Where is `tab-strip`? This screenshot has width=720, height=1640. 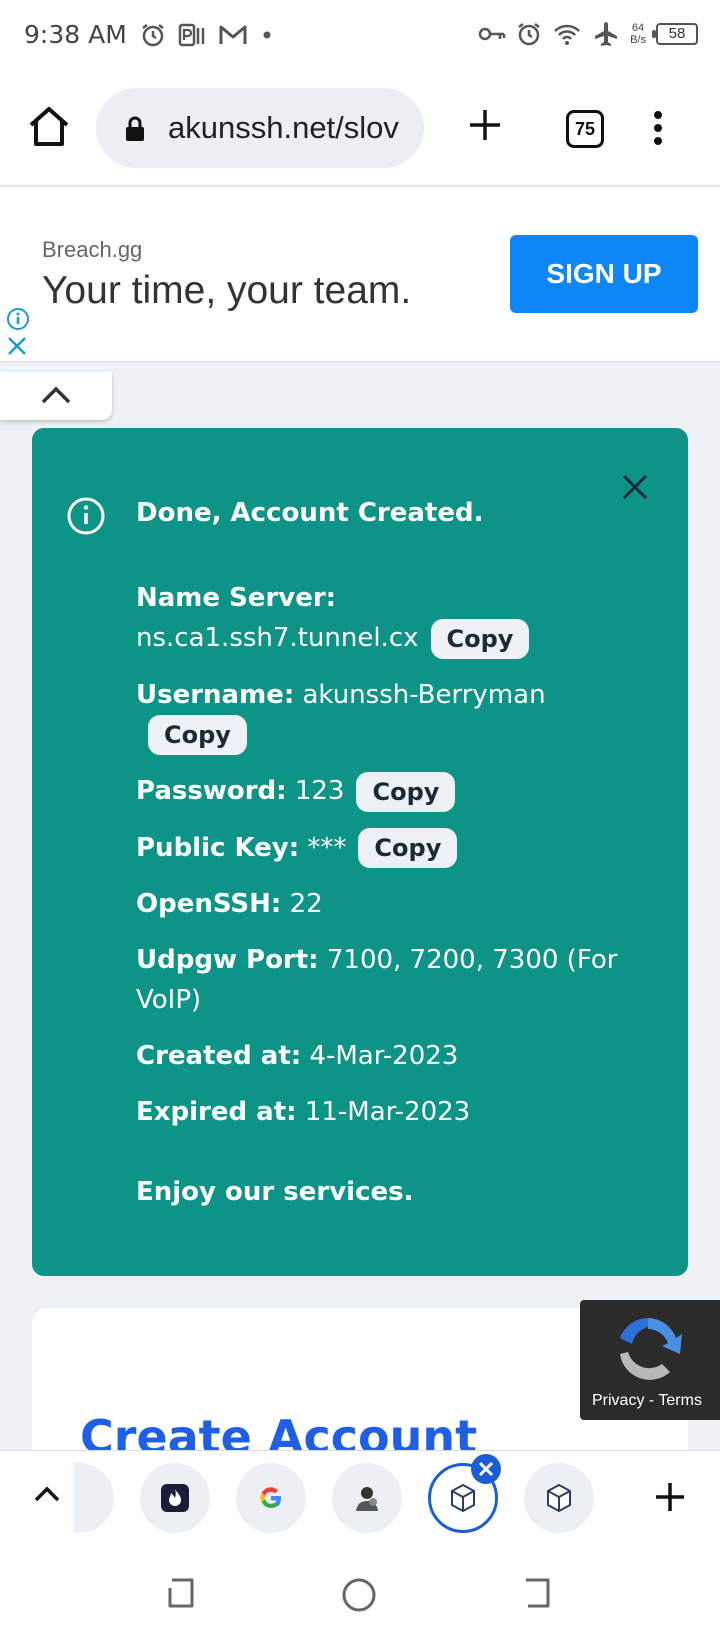 tab-strip is located at coordinates (360, 1498).